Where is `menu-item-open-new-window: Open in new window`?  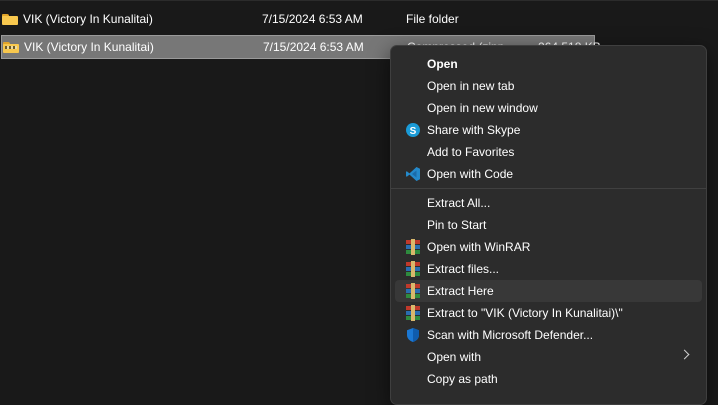
menu-item-open-new-window: Open in new window is located at coordinates (548, 108).